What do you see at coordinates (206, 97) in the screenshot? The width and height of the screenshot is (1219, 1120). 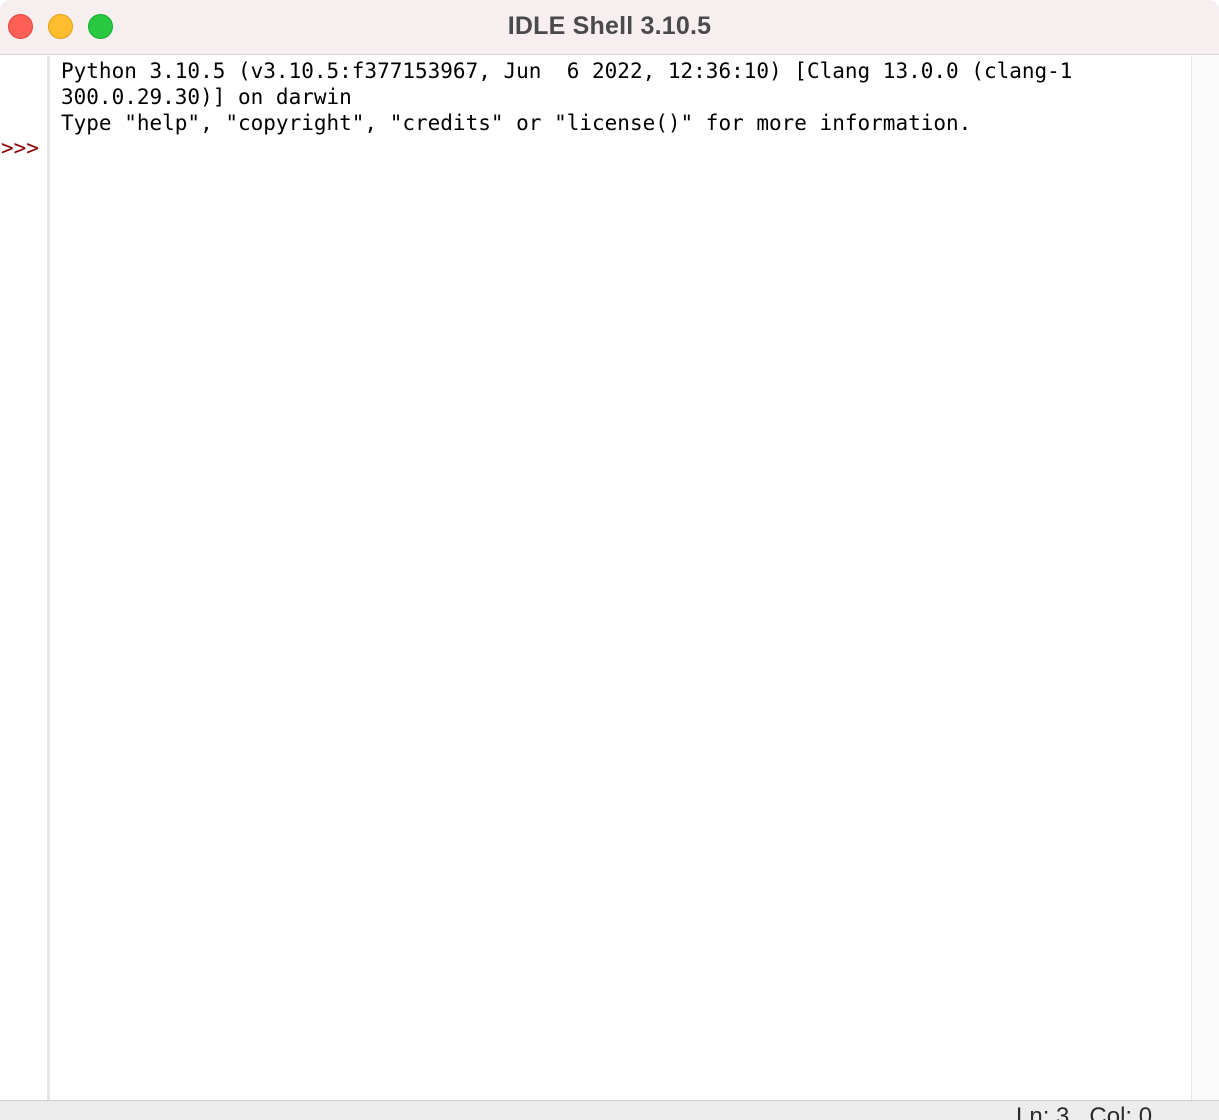 I see `banner-line-2: 300.0.29.30)] on darwin` at bounding box center [206, 97].